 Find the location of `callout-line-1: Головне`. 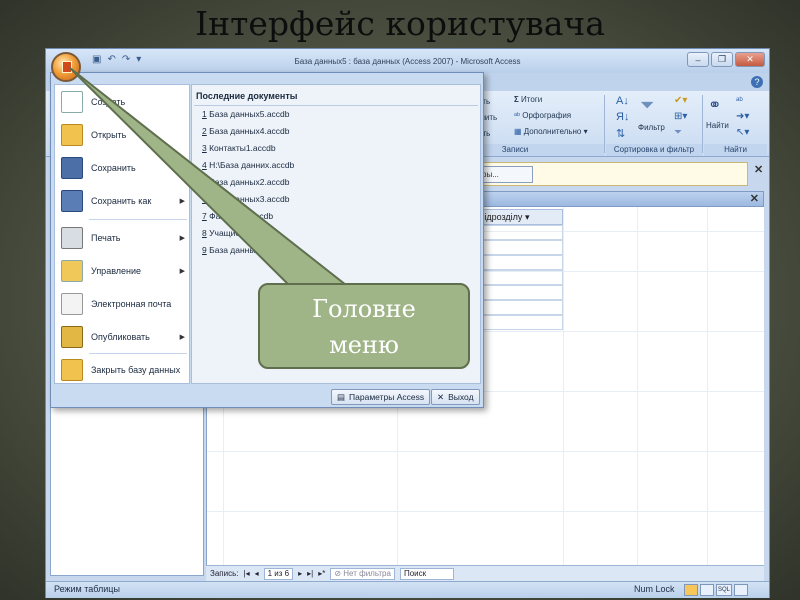

callout-line-1: Головне is located at coordinates (364, 309).